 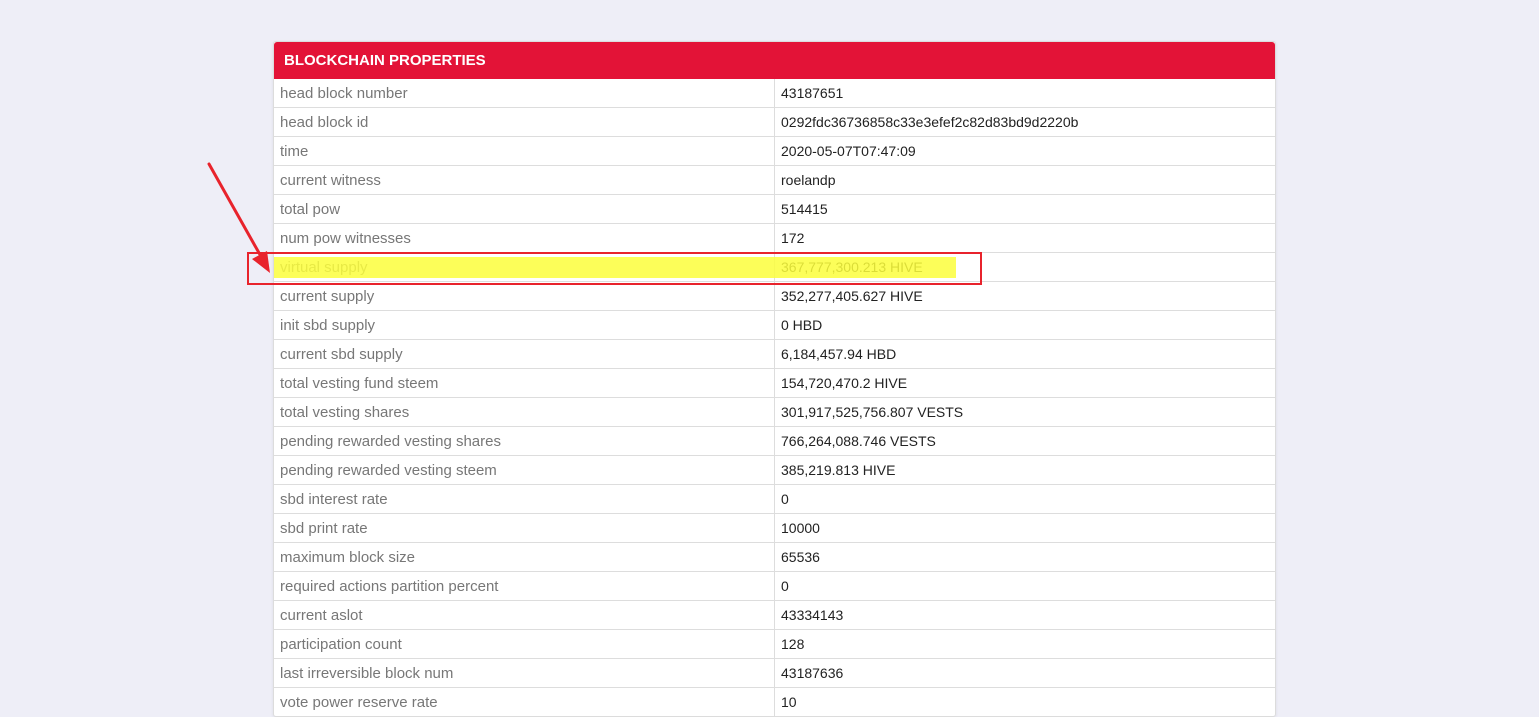 What do you see at coordinates (524, 354) in the screenshot?
I see `property-name: current sbd supply` at bounding box center [524, 354].